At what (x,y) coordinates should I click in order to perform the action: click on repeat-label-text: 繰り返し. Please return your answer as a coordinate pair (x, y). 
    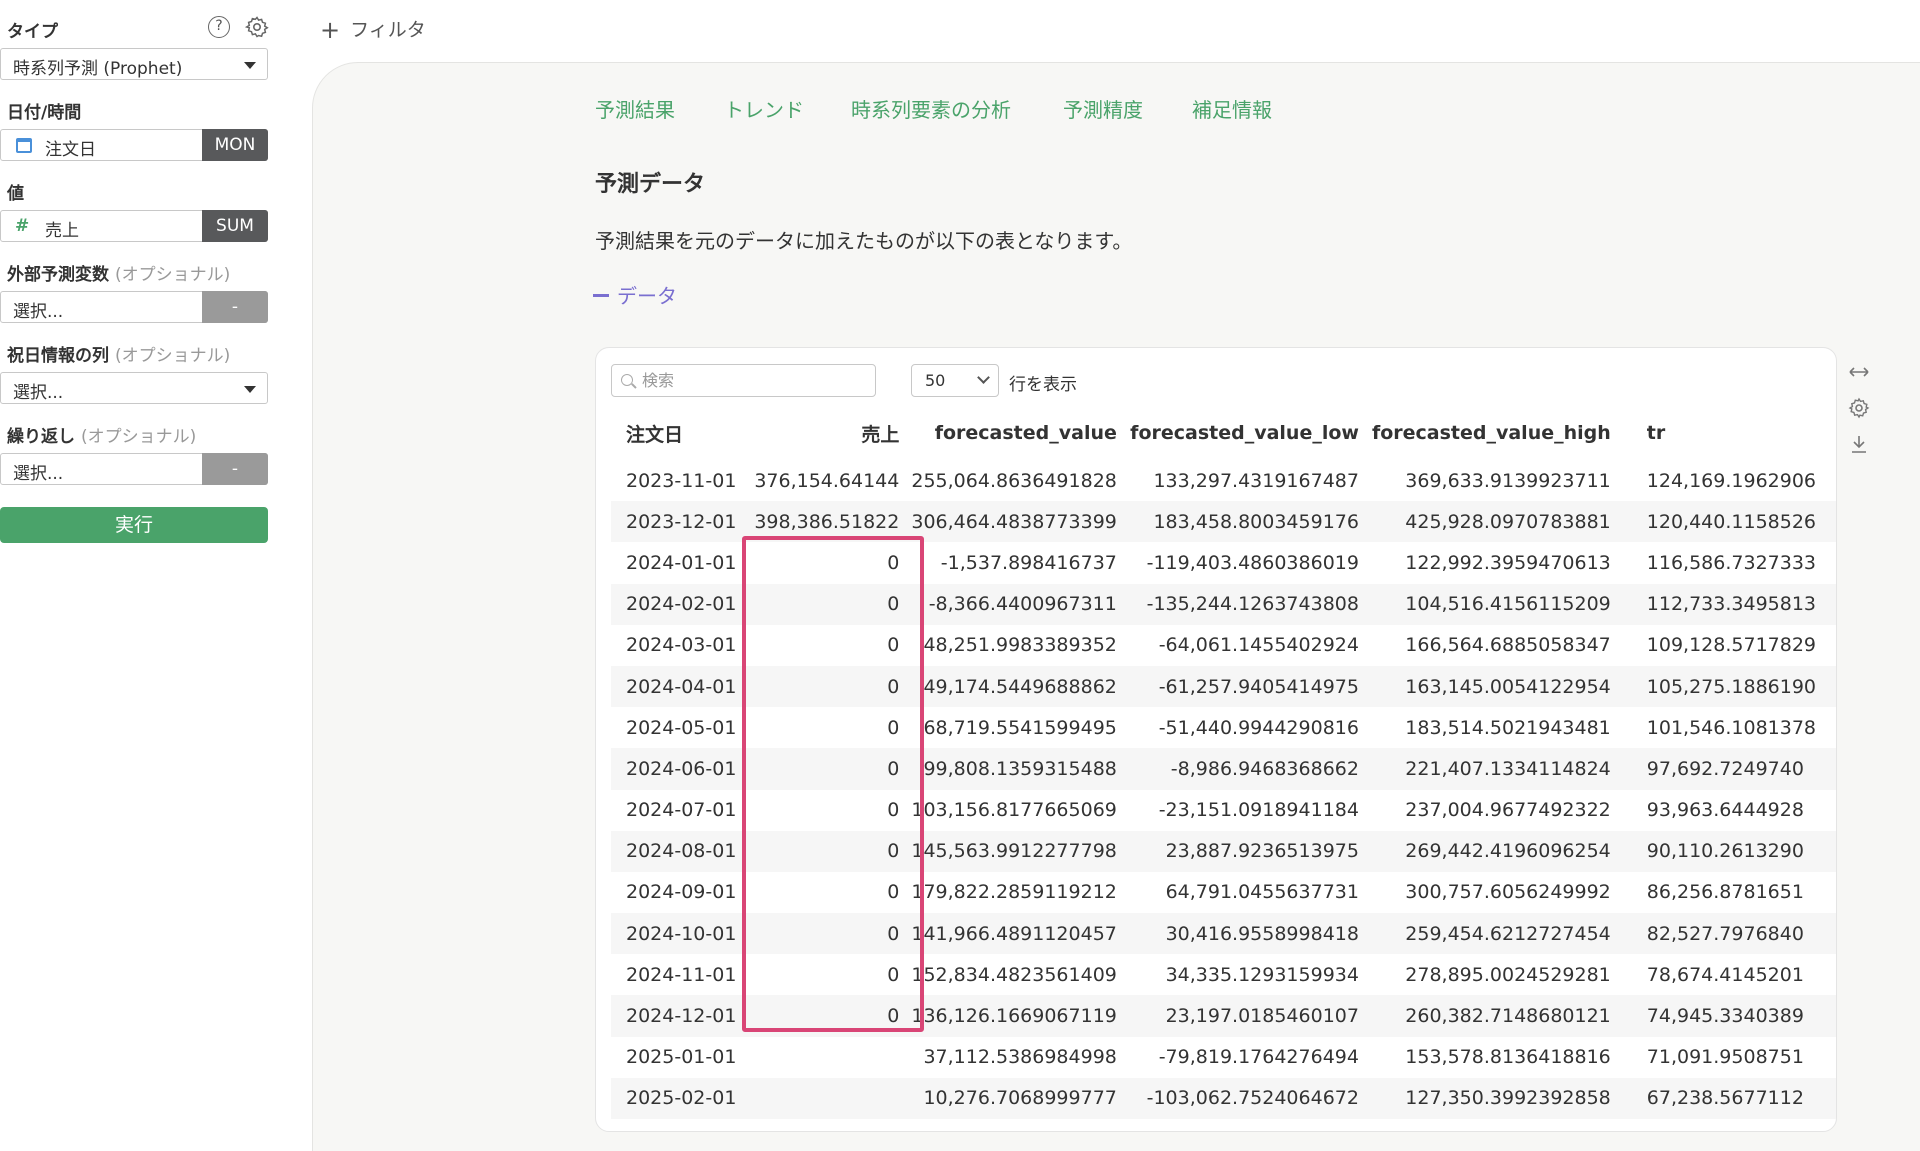
    Looking at the image, I should click on (41, 437).